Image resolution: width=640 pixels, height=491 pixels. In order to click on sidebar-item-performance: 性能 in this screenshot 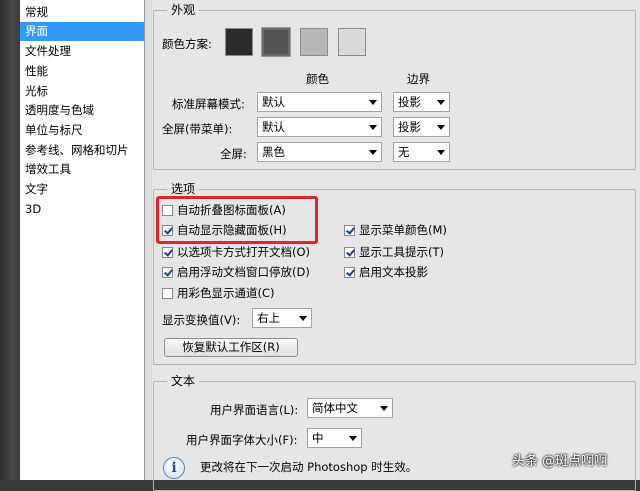, I will do `click(82, 71)`.